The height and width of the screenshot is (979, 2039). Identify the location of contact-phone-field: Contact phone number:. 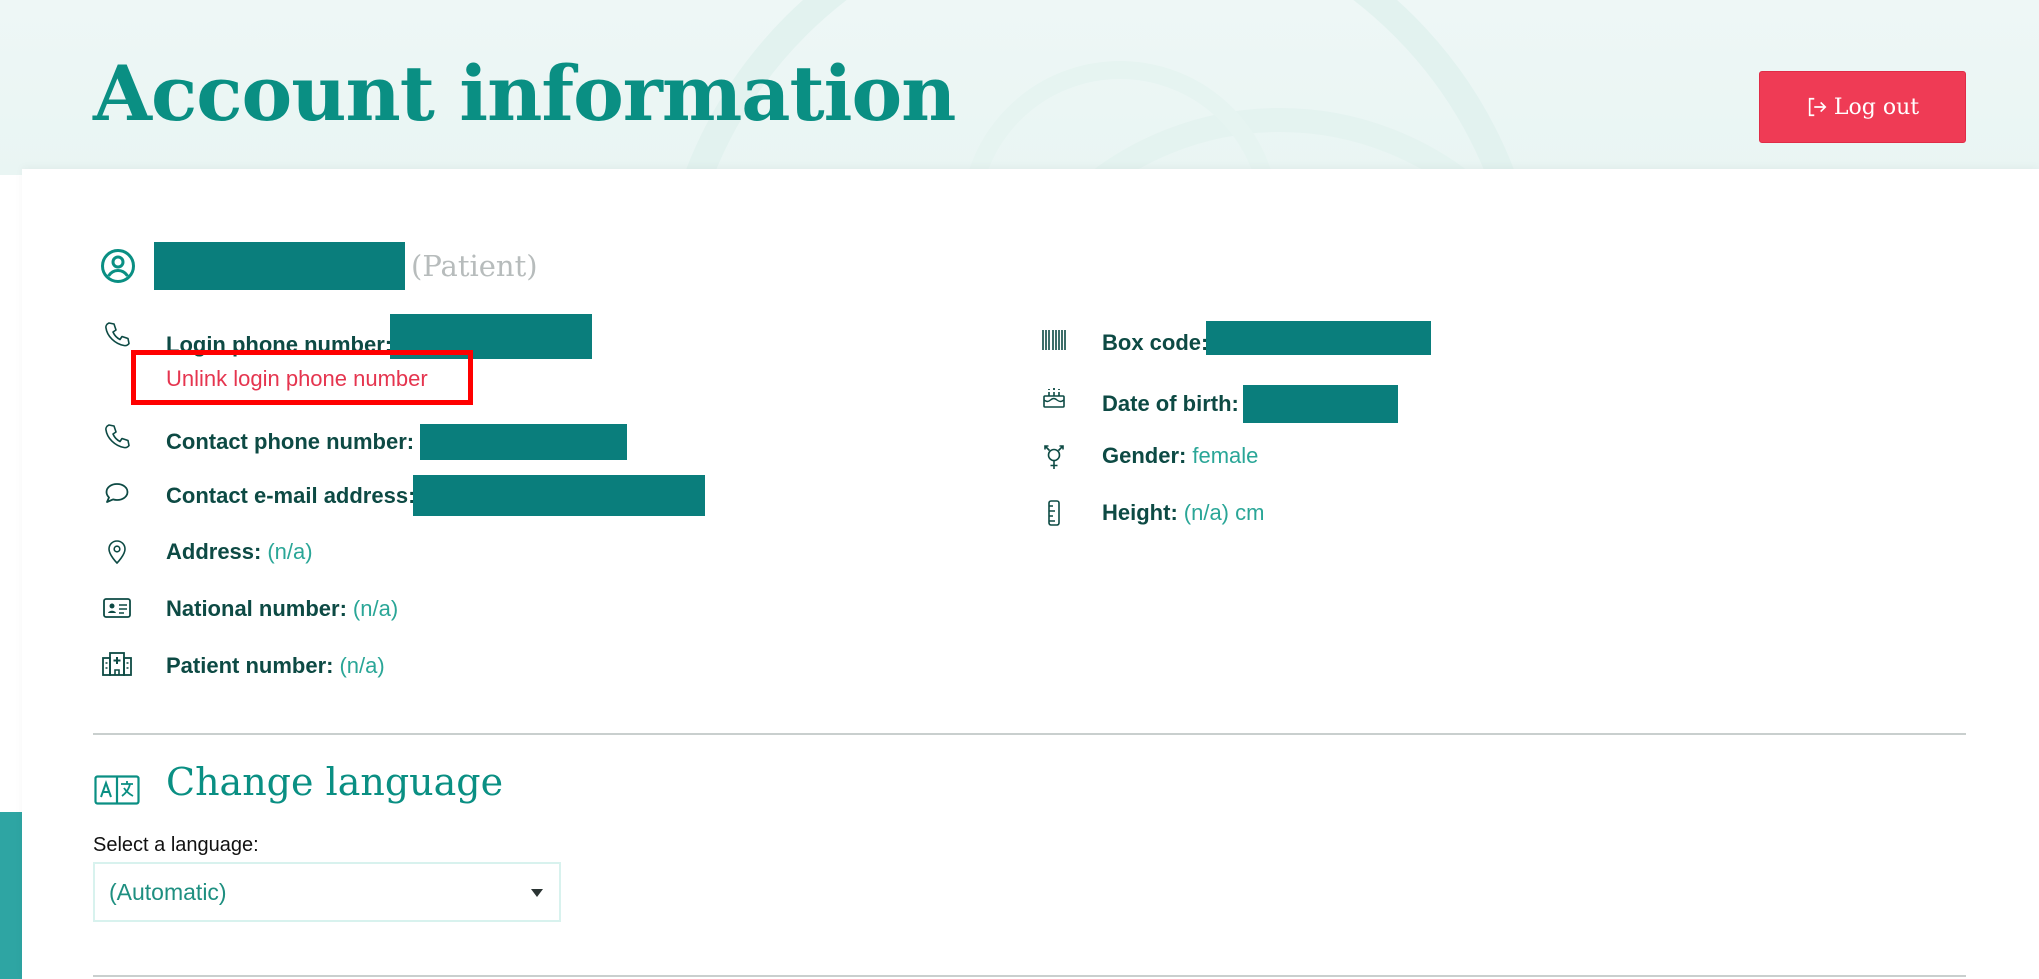
(366, 442).